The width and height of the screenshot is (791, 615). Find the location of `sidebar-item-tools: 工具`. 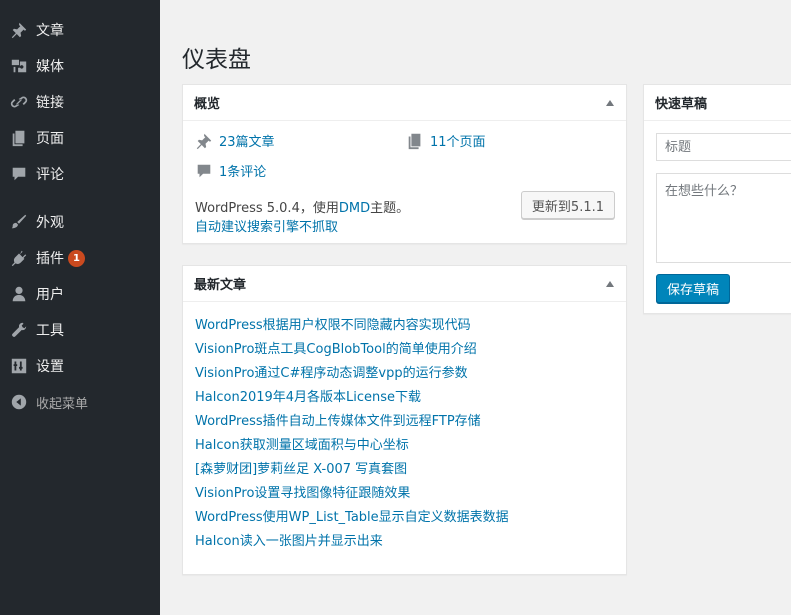

sidebar-item-tools: 工具 is located at coordinates (80, 330).